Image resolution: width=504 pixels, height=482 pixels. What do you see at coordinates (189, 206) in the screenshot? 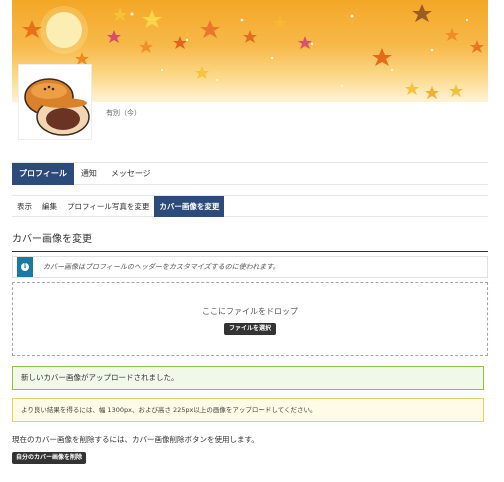
I see `tab-change-cover-image: カバー画像を変更` at bounding box center [189, 206].